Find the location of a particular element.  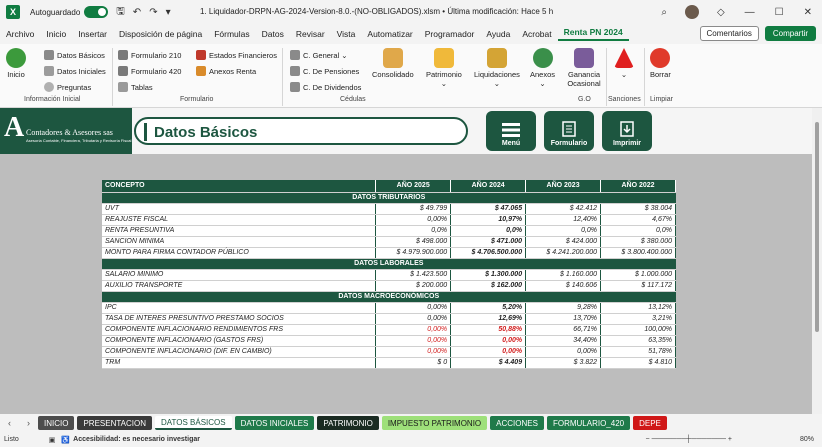

ganancia-ocasional-button: Ganancia Ocasional is located at coordinates (584, 68).